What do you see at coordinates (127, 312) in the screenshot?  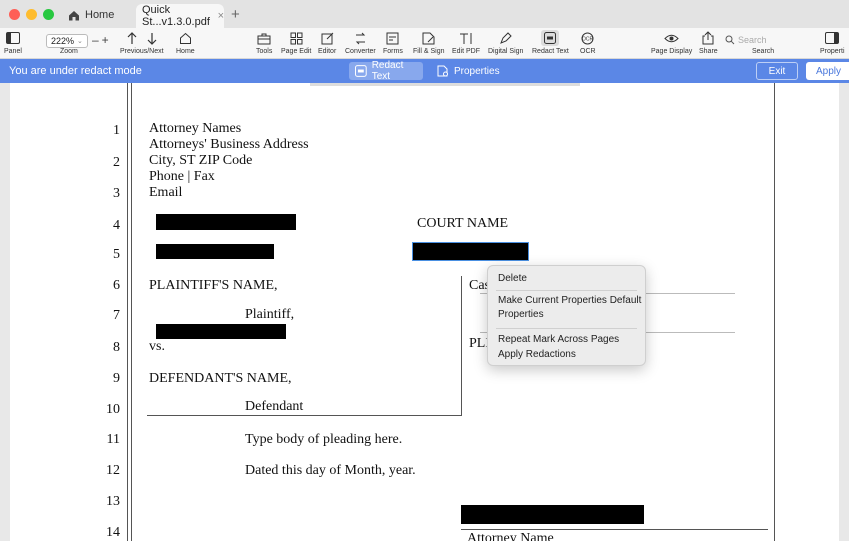 I see `margin-rule-outer` at bounding box center [127, 312].